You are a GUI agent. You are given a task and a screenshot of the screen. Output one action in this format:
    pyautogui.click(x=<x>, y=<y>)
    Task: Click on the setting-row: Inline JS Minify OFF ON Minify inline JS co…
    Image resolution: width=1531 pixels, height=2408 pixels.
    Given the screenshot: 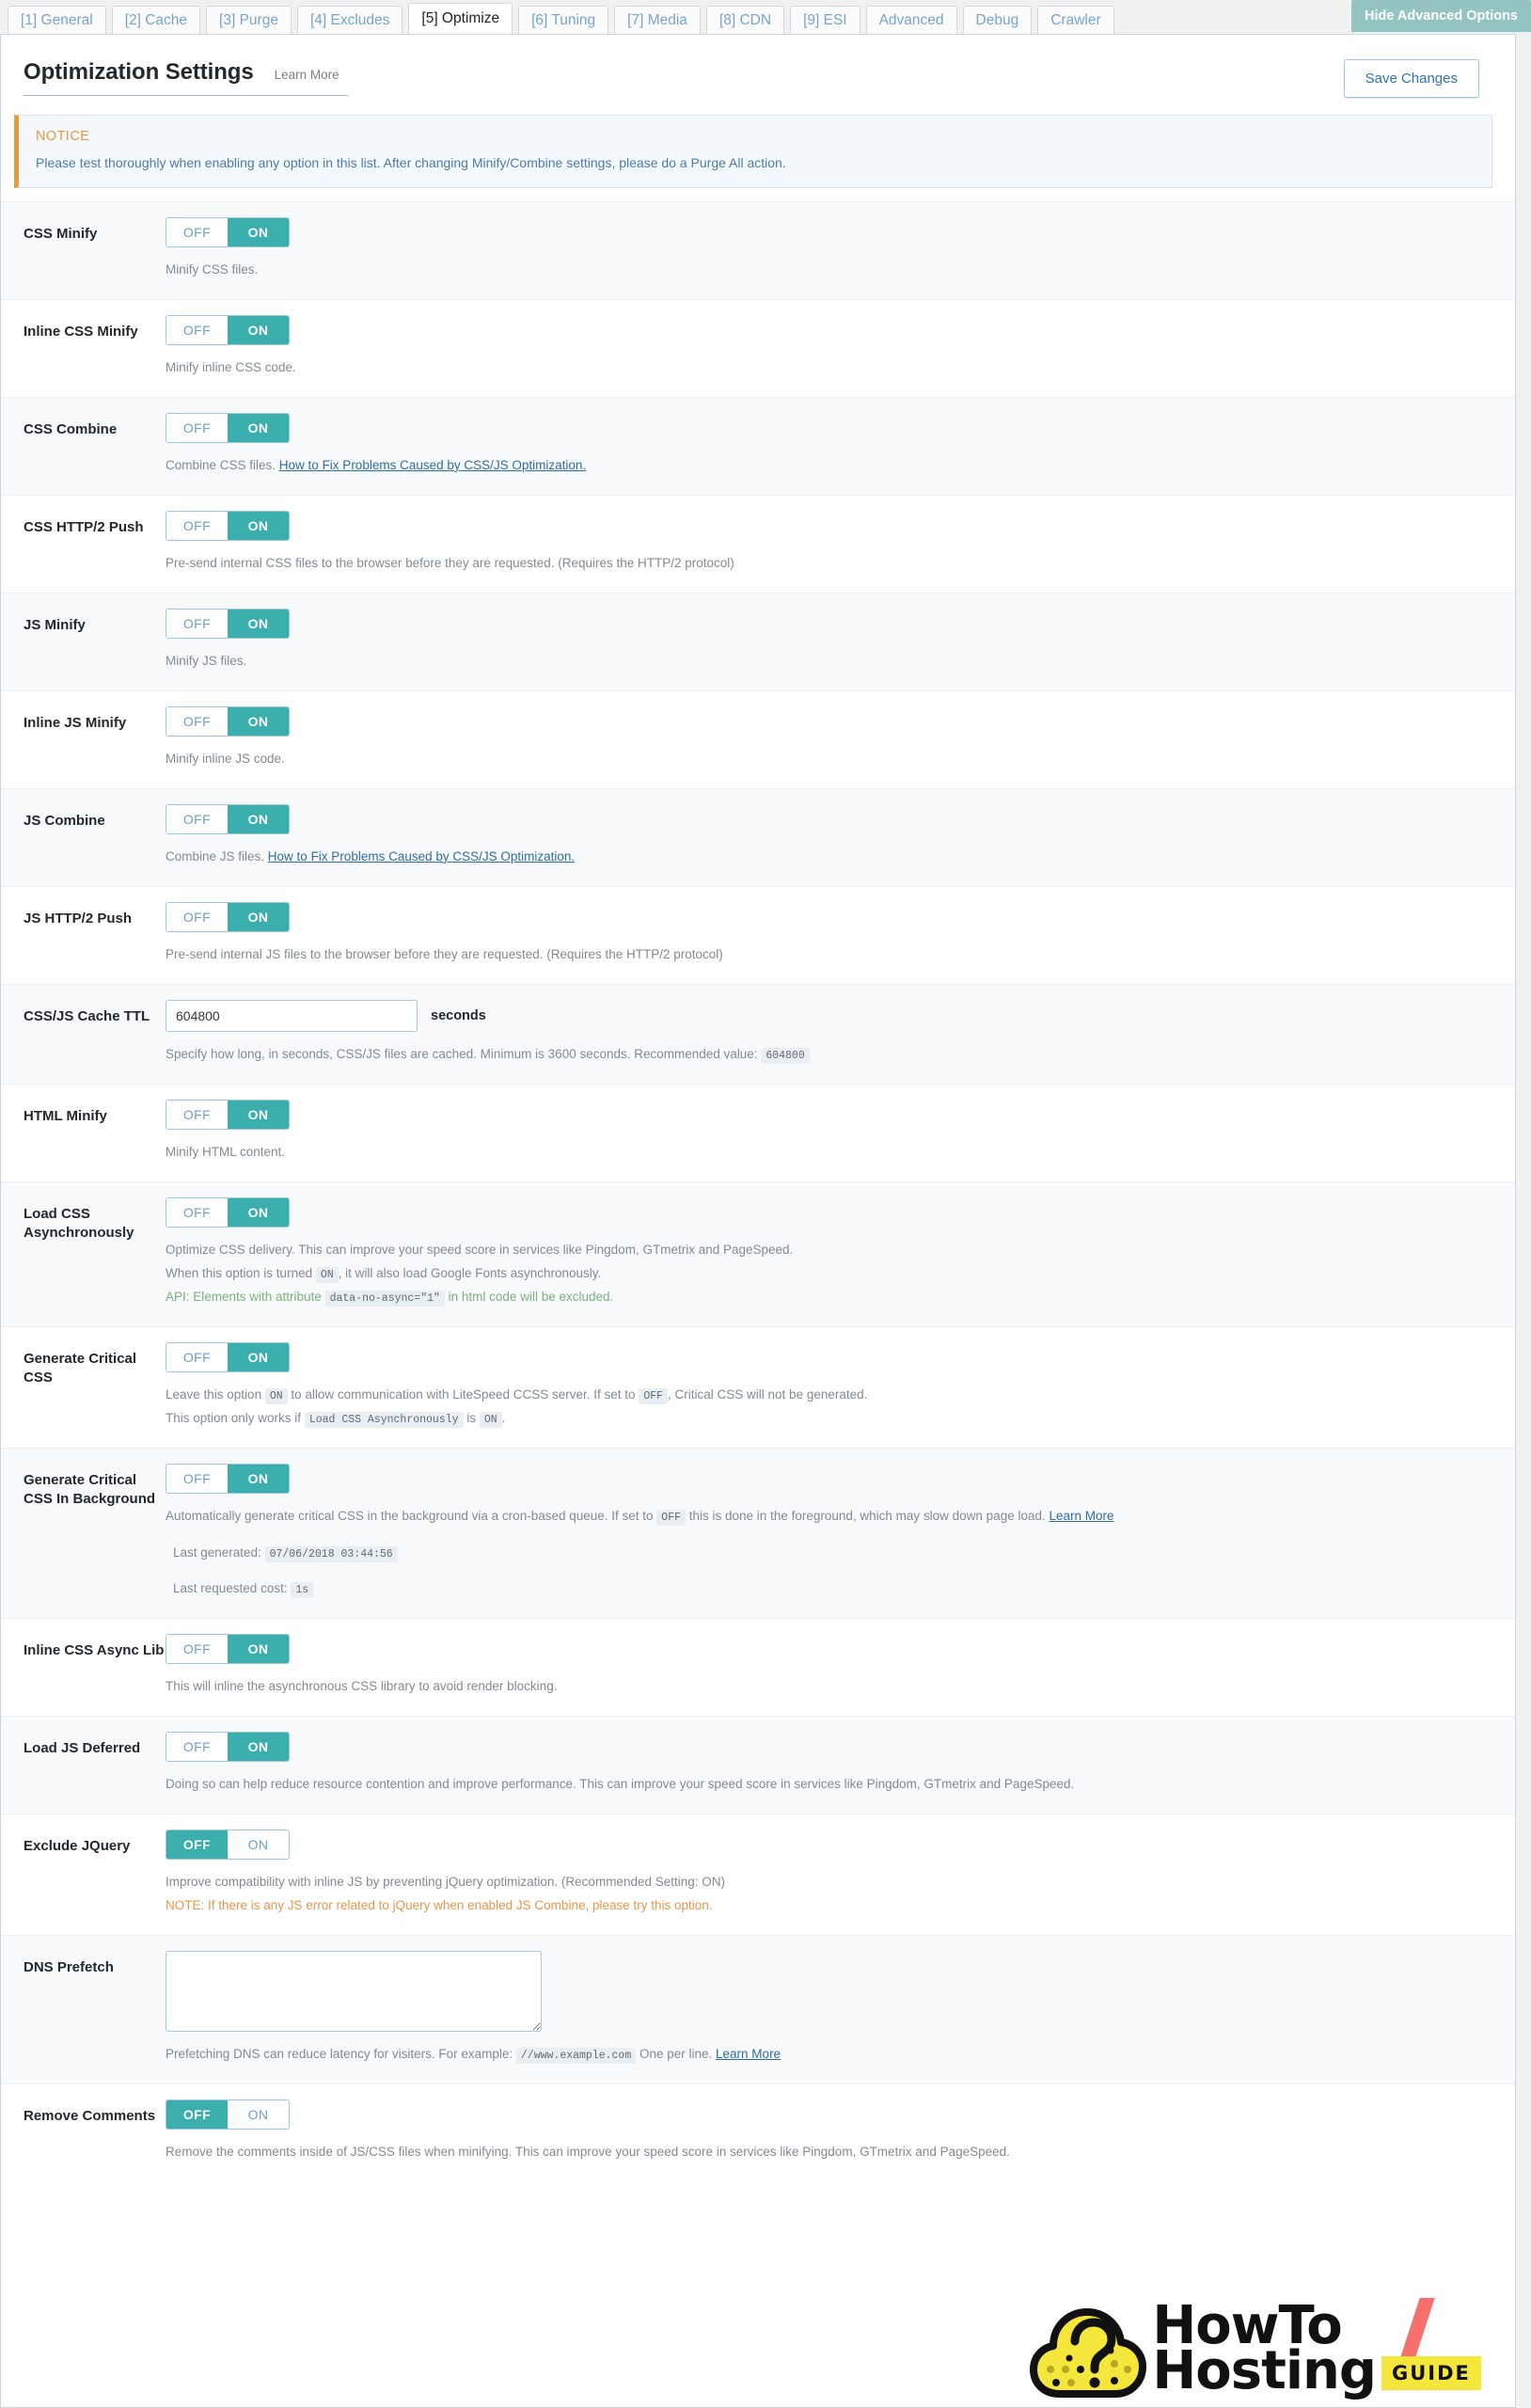 What is the action you would take?
    pyautogui.click(x=758, y=739)
    